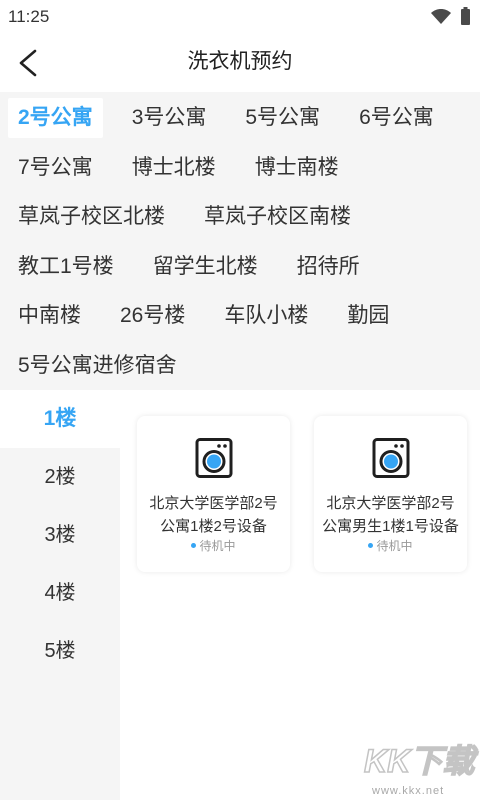 Image resolution: width=480 pixels, height=800 pixels. Describe the element at coordinates (390, 515) in the screenshot. I see `device-name: 北京大学医学部2号公寓男生1楼1号设备` at that location.